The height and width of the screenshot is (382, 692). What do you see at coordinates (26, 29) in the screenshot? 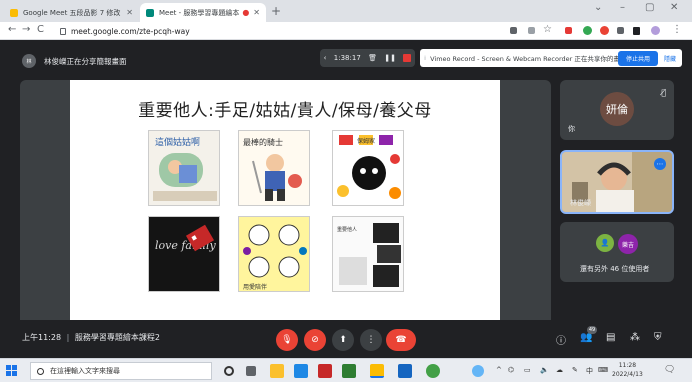
I see `forward-icon: →` at bounding box center [26, 29].